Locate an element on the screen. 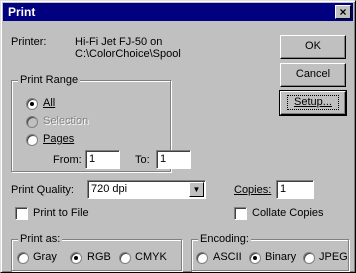 The image size is (356, 273). printer-path: C:\ColorChoice\Spool is located at coordinates (128, 54).